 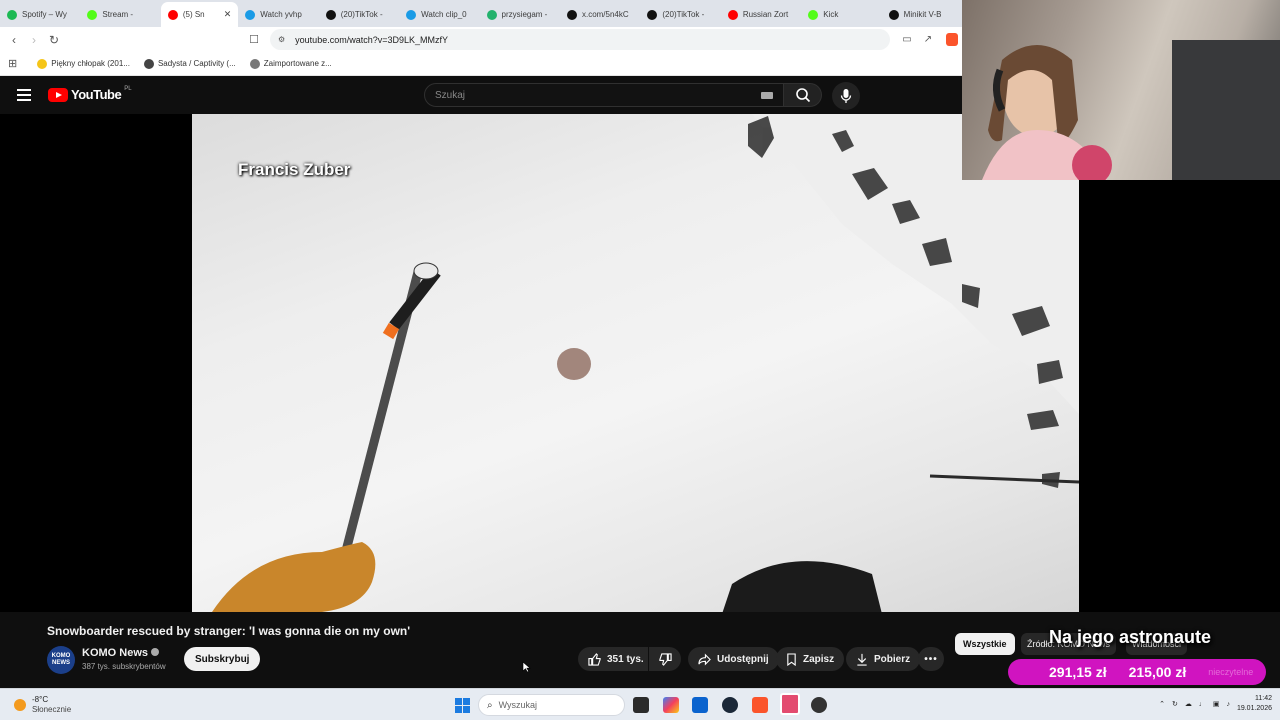 What do you see at coordinates (520, 14) in the screenshot?
I see `browser-tab: przysiegam -` at bounding box center [520, 14].